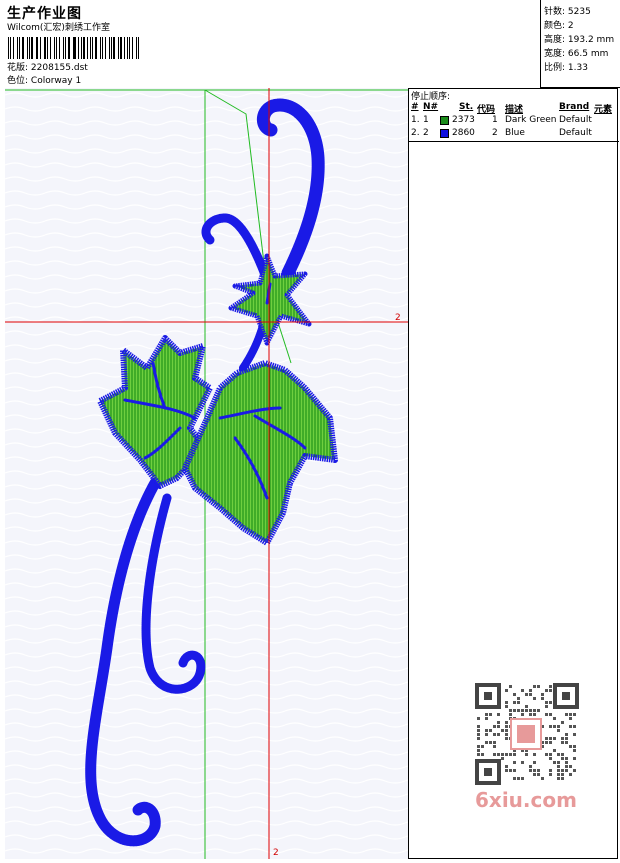  What do you see at coordinates (444, 133) in the screenshot?
I see `color-swatch-blue` at bounding box center [444, 133].